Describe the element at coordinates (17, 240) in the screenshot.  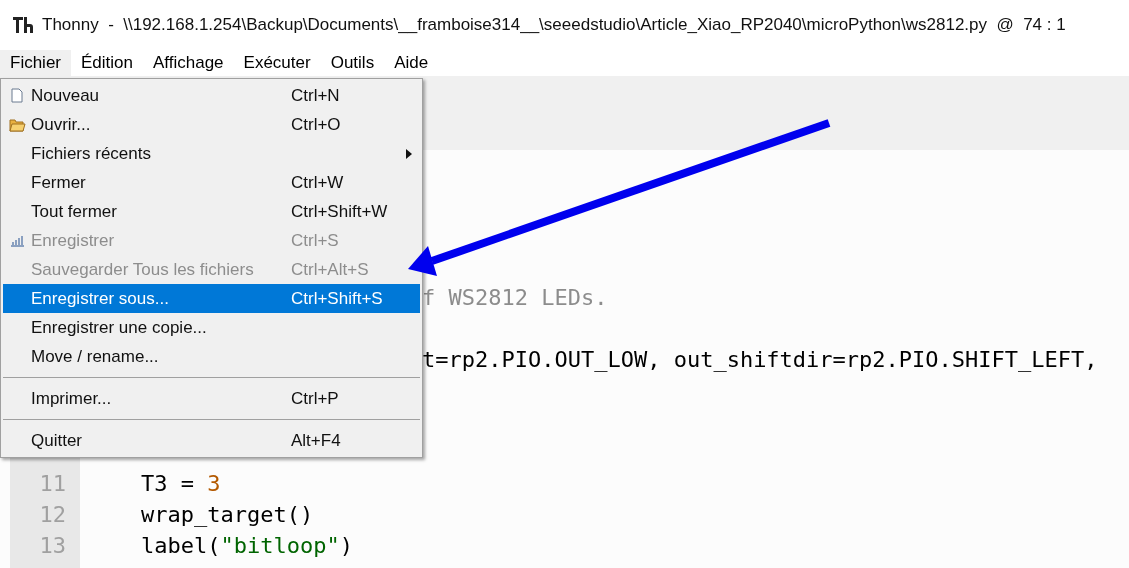
I see `chart-icon` at that location.